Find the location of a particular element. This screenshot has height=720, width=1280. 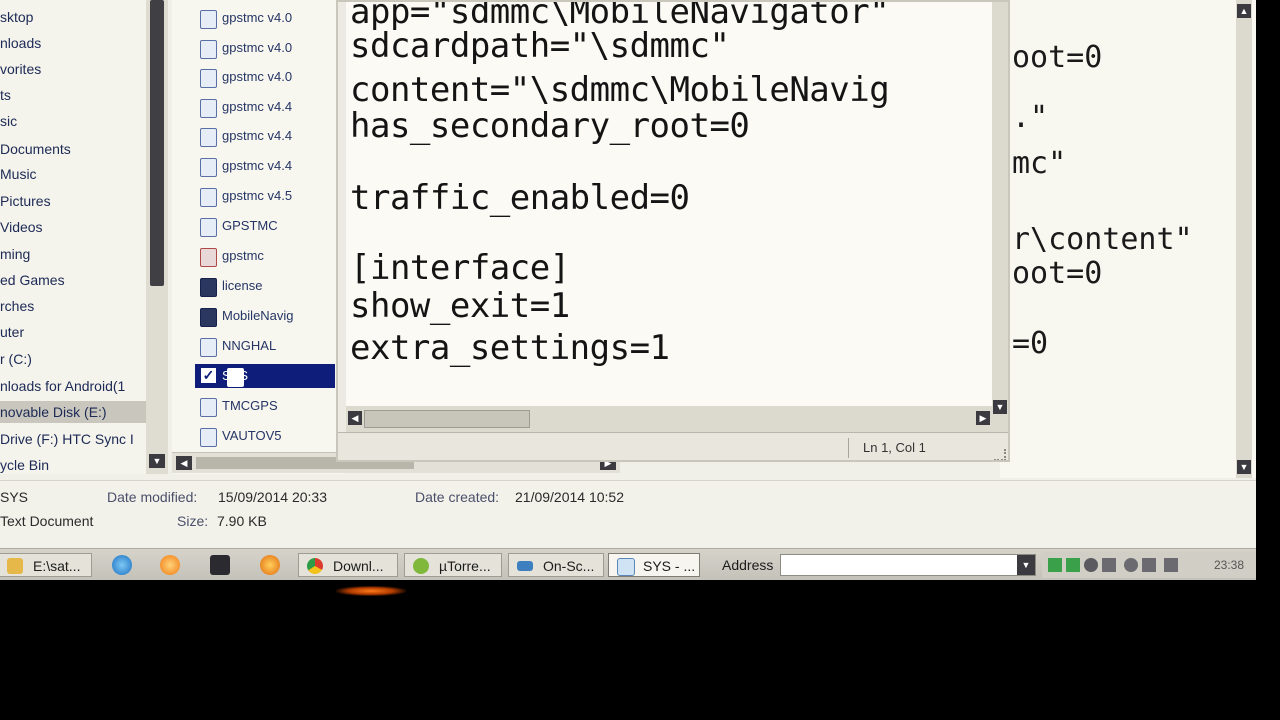

resize-grip-icon is located at coordinates (1000, 454).